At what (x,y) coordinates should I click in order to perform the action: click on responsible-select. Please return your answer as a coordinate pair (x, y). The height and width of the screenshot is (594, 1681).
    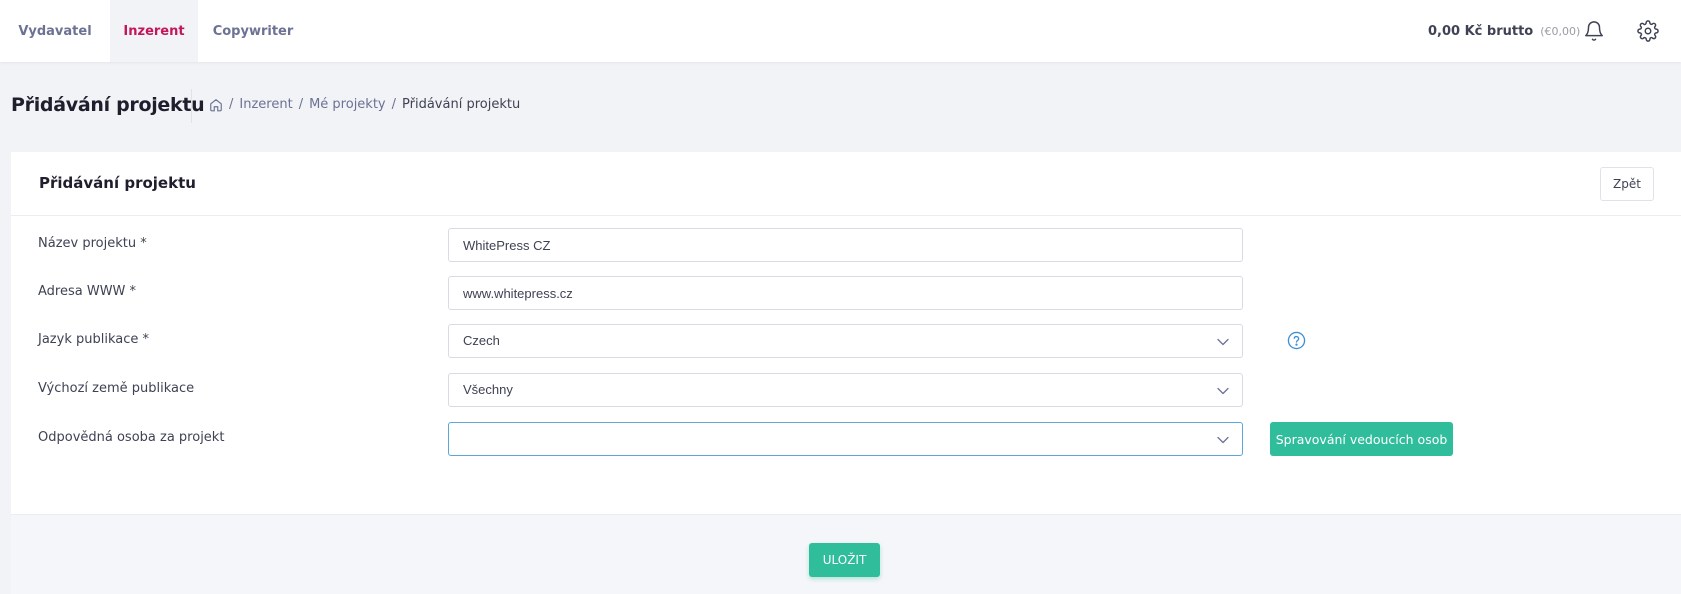
    Looking at the image, I should click on (845, 439).